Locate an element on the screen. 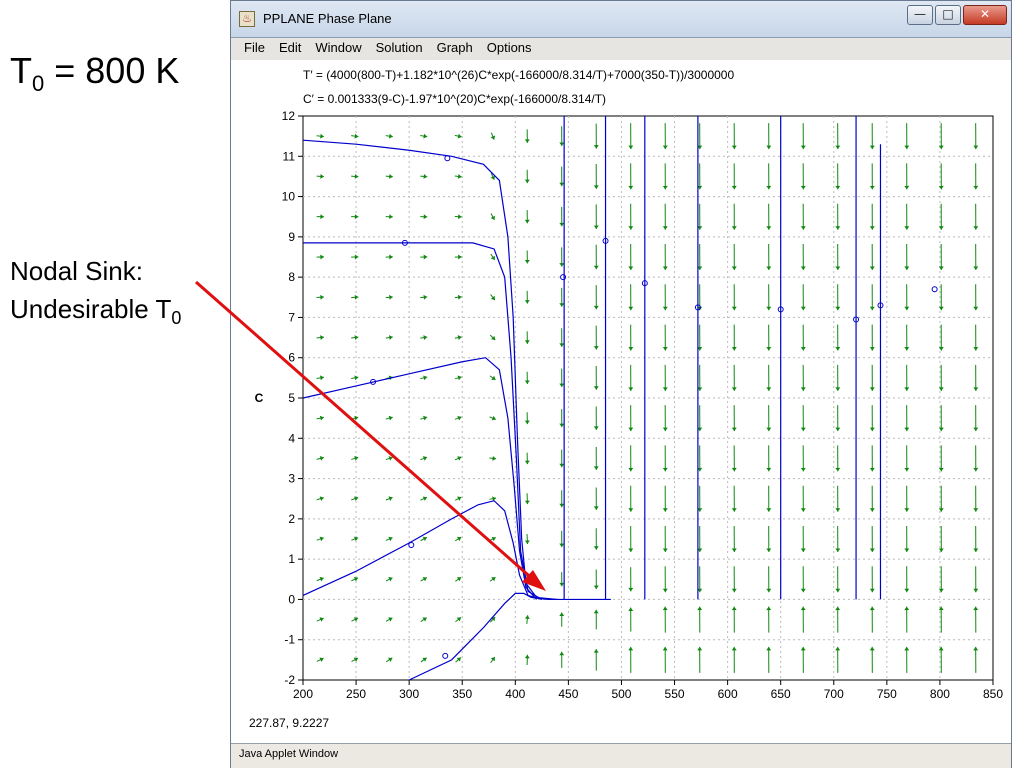  y-tick-label: 7 is located at coordinates (291, 317).